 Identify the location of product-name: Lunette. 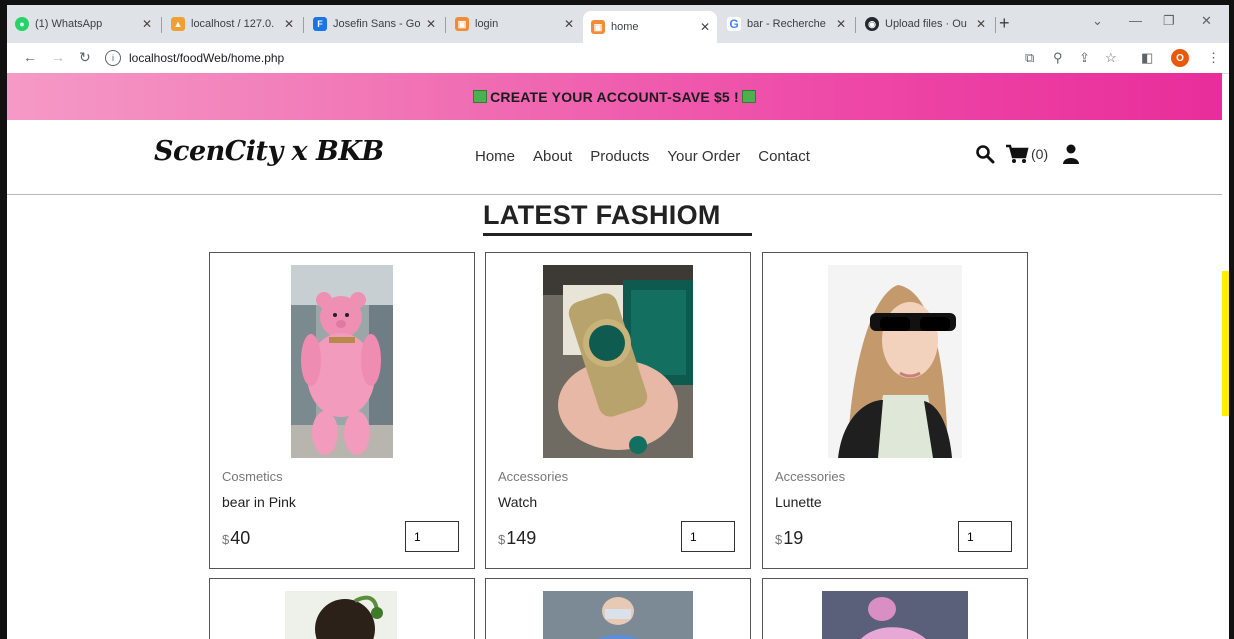
(798, 502).